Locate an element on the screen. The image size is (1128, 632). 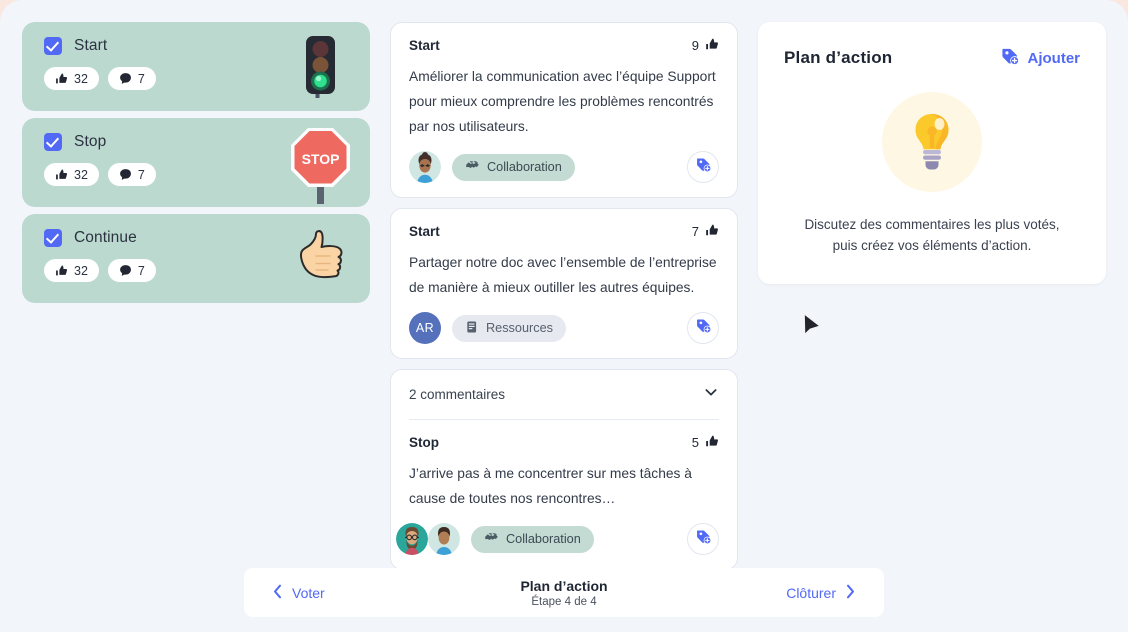
themes-column: Start 32 7 Stop 32 7 STOP Continue 32 7 is located at coordinates (196, 166).